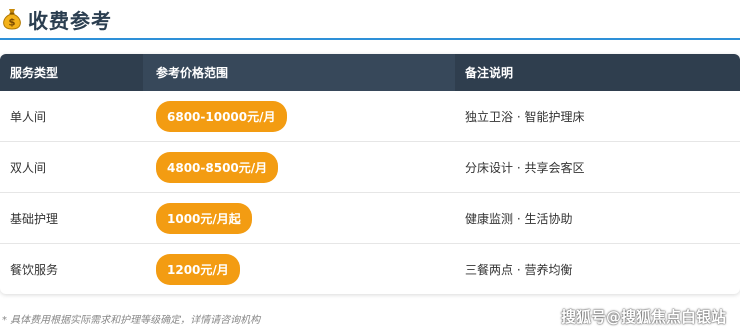  Describe the element at coordinates (643, 317) in the screenshot. I see `watermark: 搜狐号@搜狐焦点白银站` at that location.